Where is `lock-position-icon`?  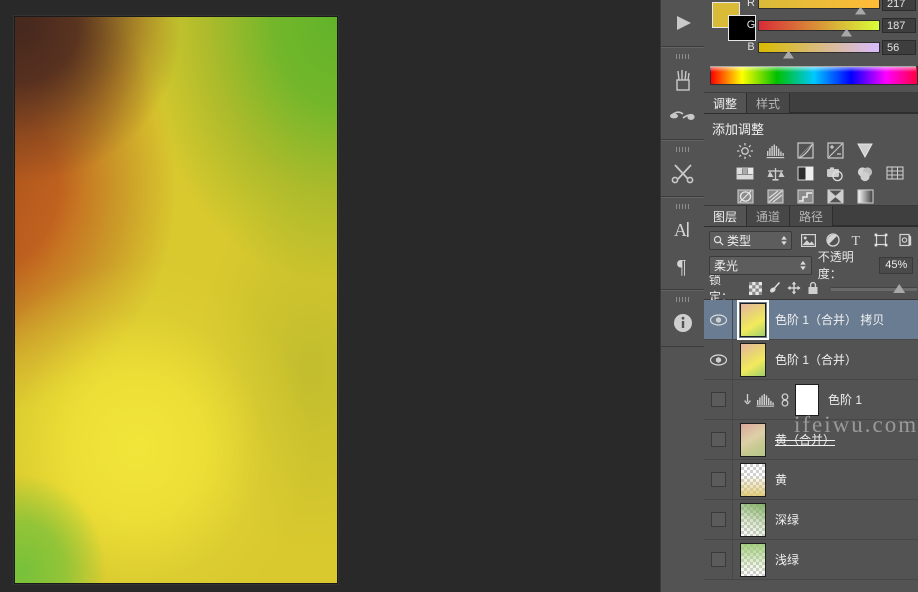
lock-position-icon is located at coordinates (794, 288).